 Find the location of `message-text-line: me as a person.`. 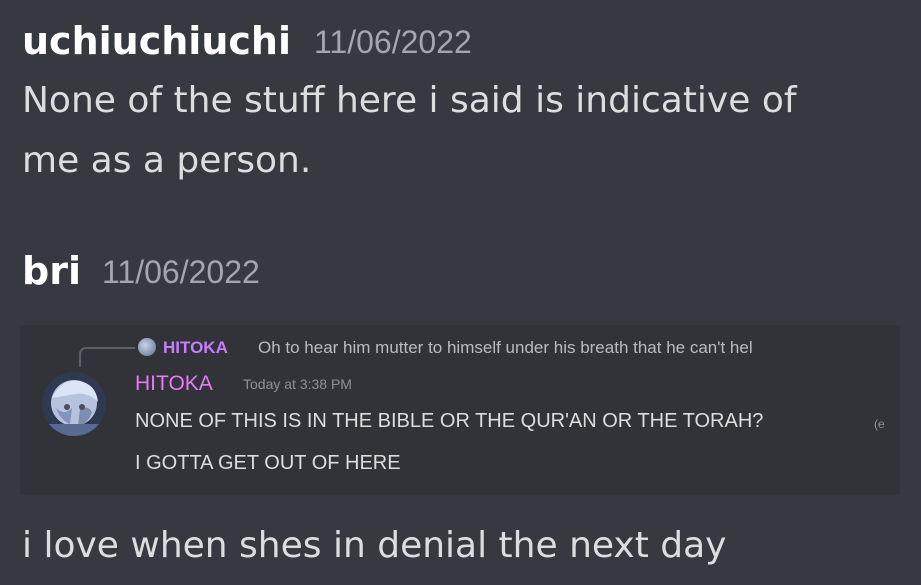

message-text-line: me as a person. is located at coordinates (167, 160).